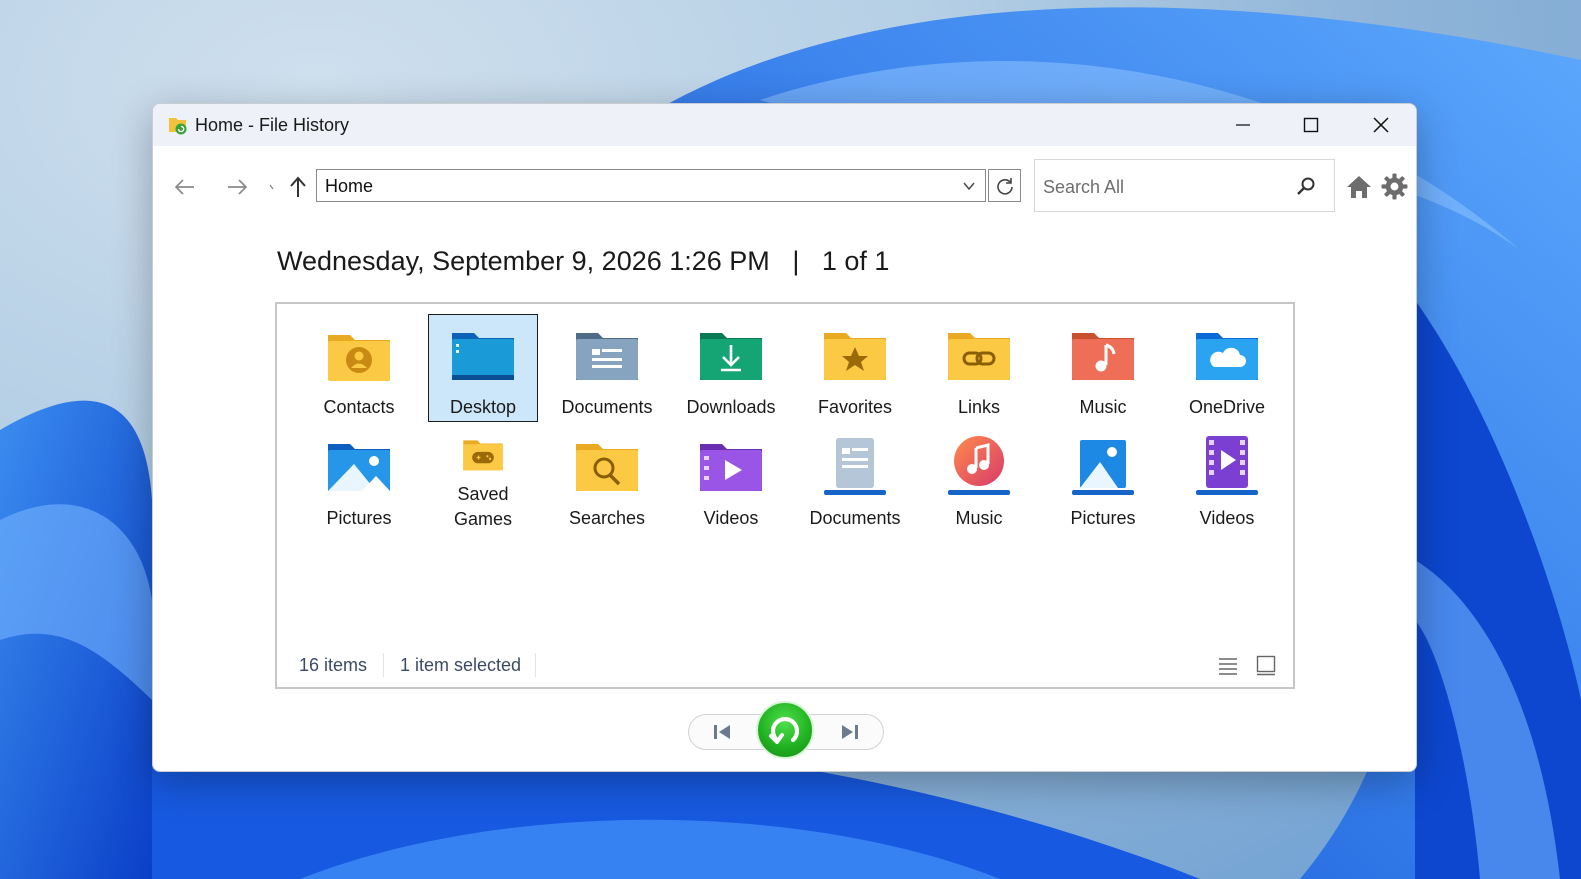 This screenshot has height=879, width=1581. What do you see at coordinates (483, 479) in the screenshot?
I see `item-saved-games: Saved Games` at bounding box center [483, 479].